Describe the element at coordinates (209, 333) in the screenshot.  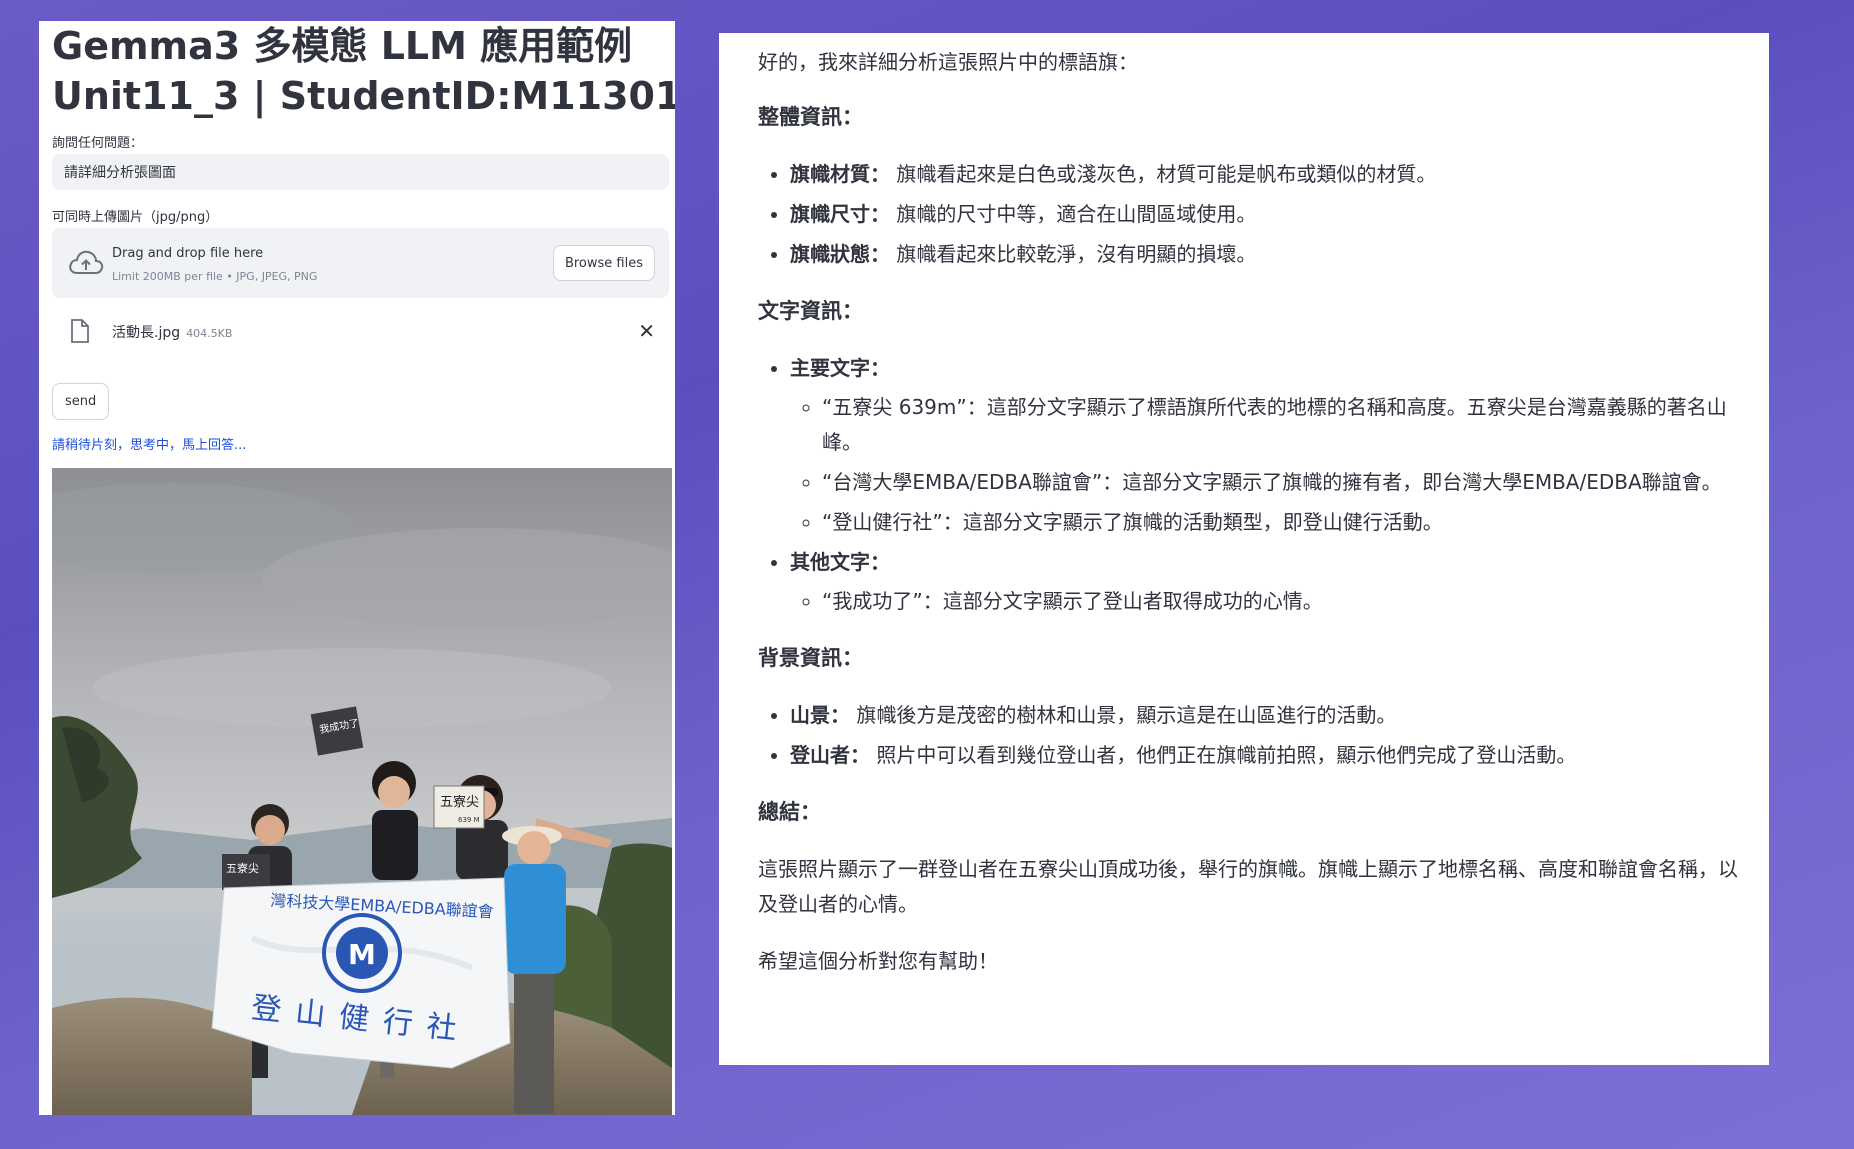
I see `file-size: 404.5KB` at that location.